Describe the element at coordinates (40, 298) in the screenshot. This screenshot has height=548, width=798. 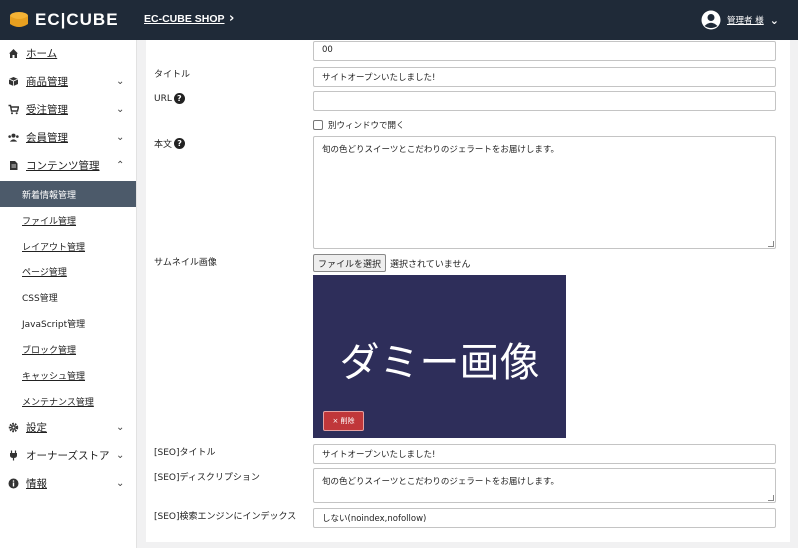
I see `sidebar-subitem-label: CSS管理` at that location.